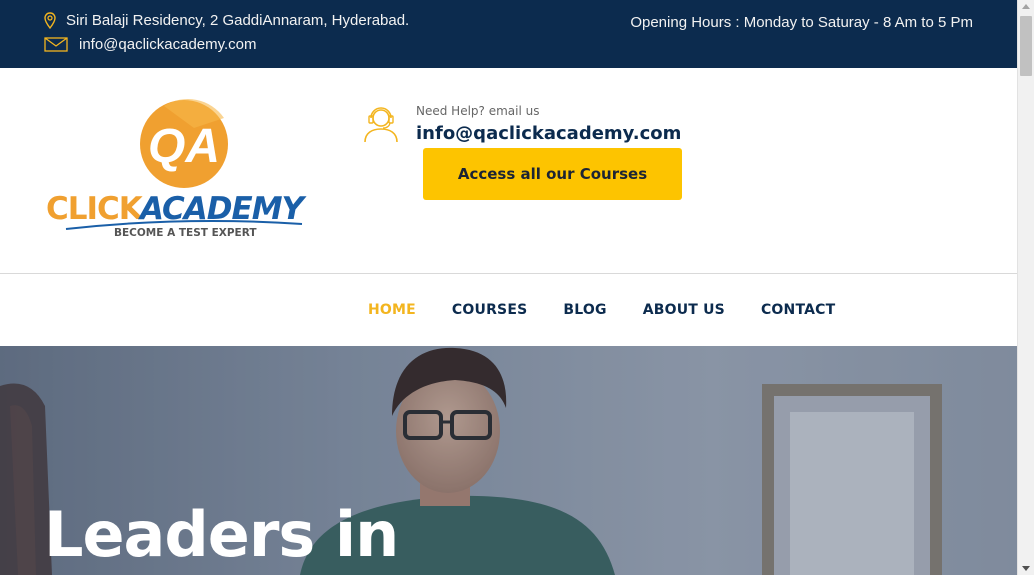 Image resolution: width=1034 pixels, height=575 pixels. Describe the element at coordinates (1025, 287) in the screenshot. I see `vertical-scrollbar` at that location.